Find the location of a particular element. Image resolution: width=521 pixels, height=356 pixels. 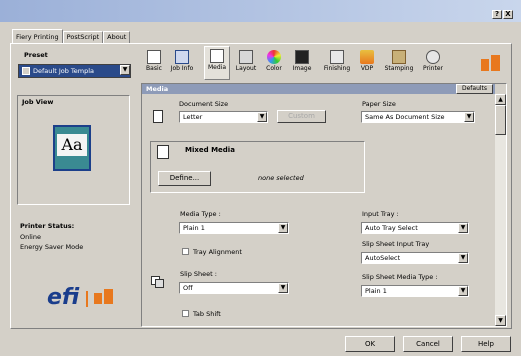

slip-sheet-input-tray-label: Slip Sheet Input Tray is located at coordinates (396, 244).